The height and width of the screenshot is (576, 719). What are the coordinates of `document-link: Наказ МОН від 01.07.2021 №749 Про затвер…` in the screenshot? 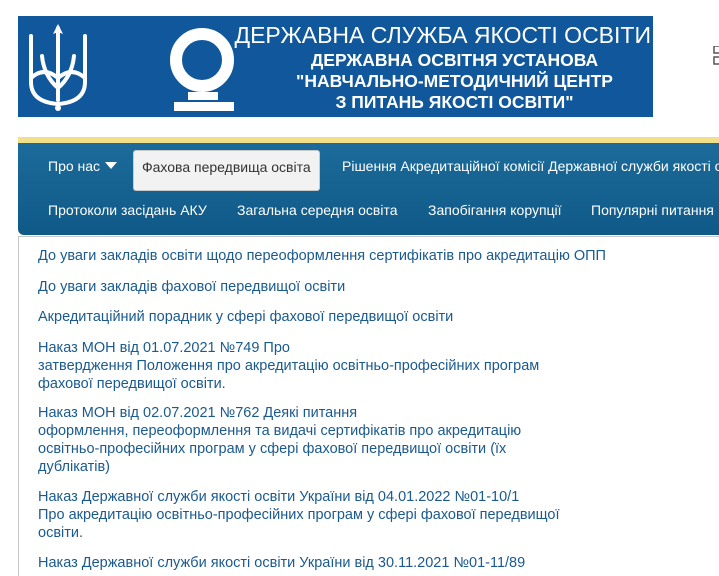 It's located at (358, 366).